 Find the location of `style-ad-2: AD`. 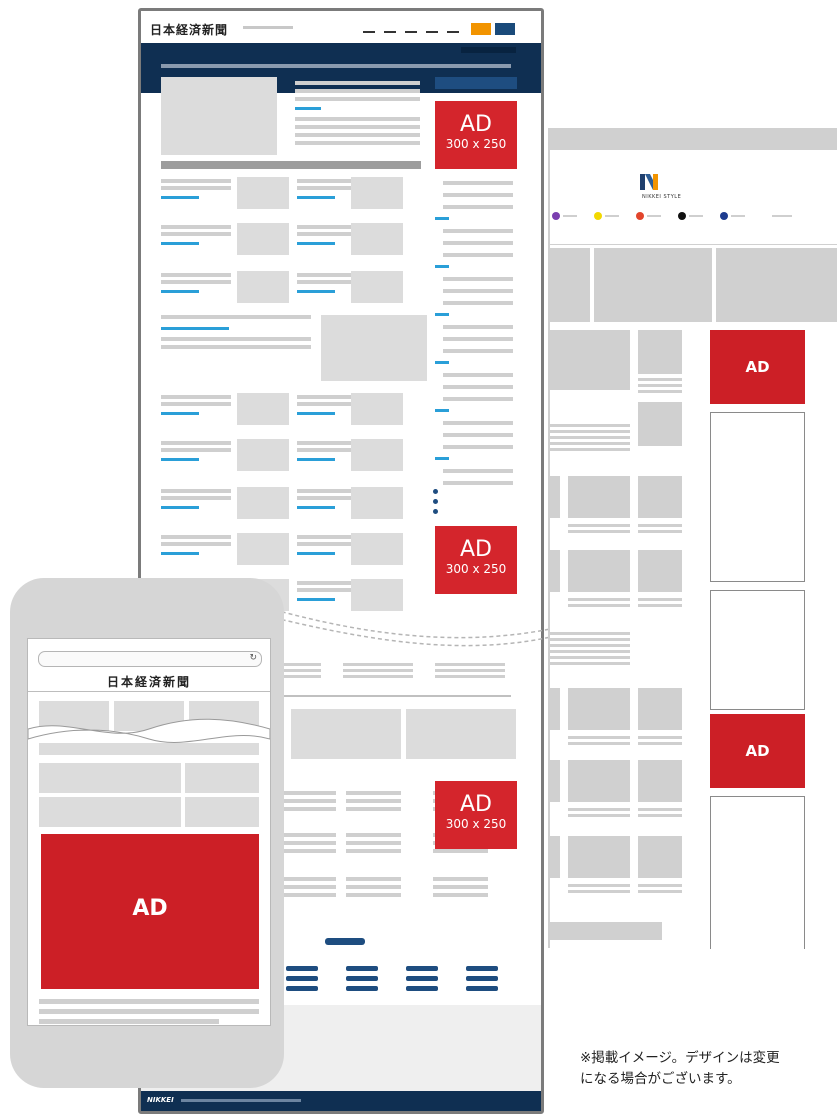

style-ad-2: AD is located at coordinates (757, 751).